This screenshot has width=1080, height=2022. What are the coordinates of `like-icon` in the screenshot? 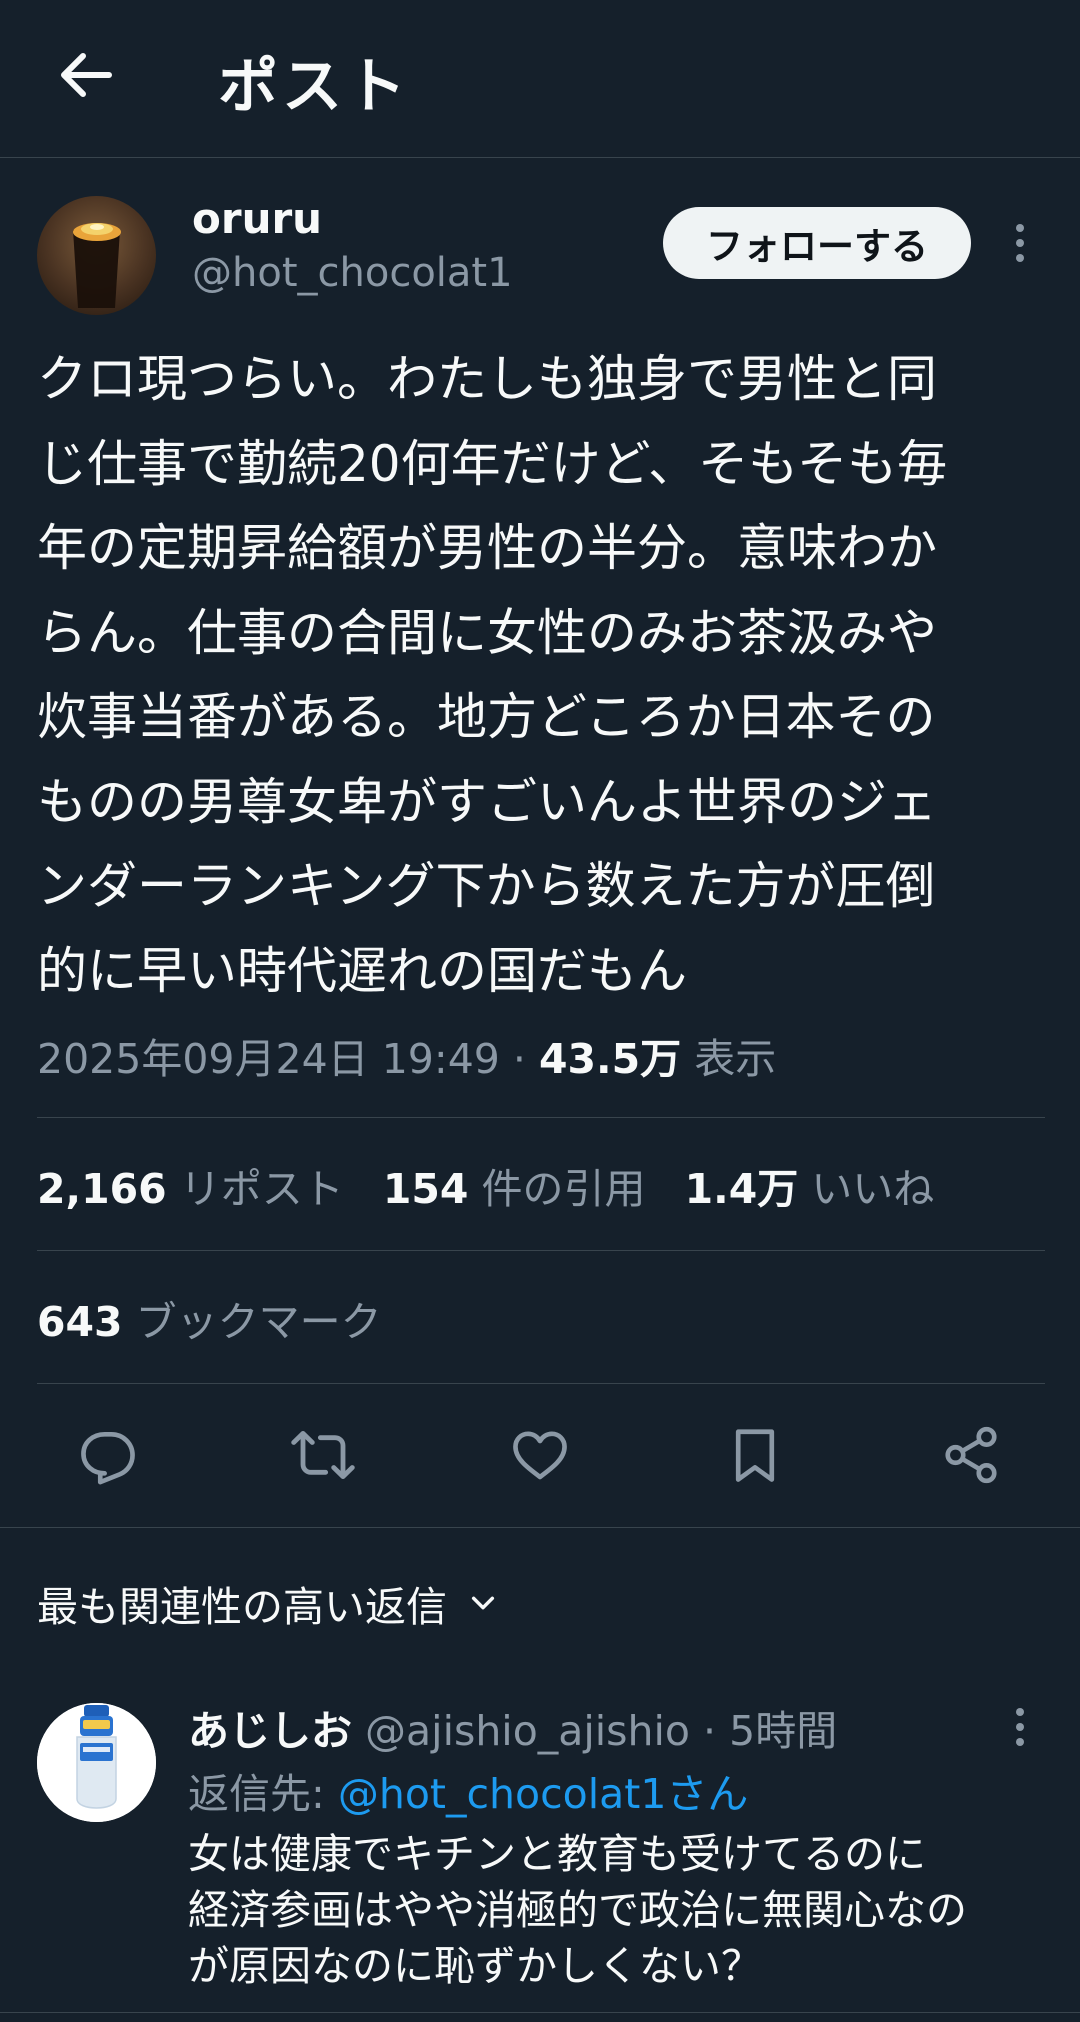 It's located at (540, 1455).